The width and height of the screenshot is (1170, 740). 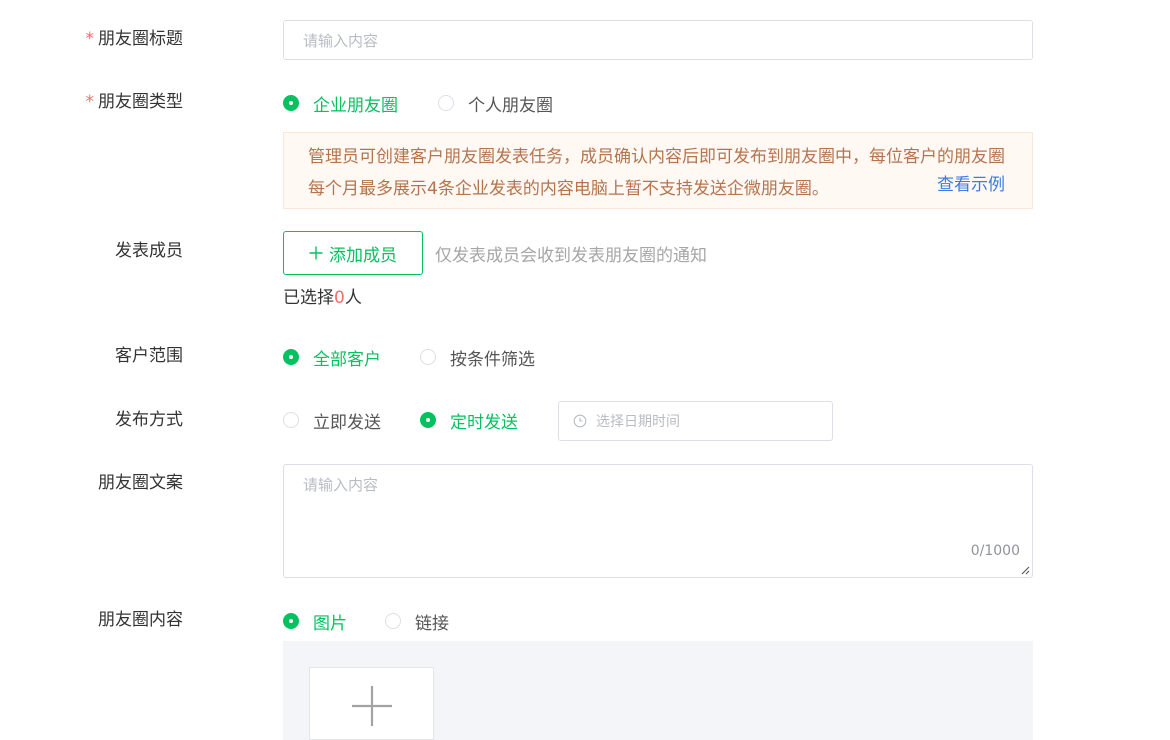 What do you see at coordinates (140, 620) in the screenshot?
I see `content-label: 朋友圈内容` at bounding box center [140, 620].